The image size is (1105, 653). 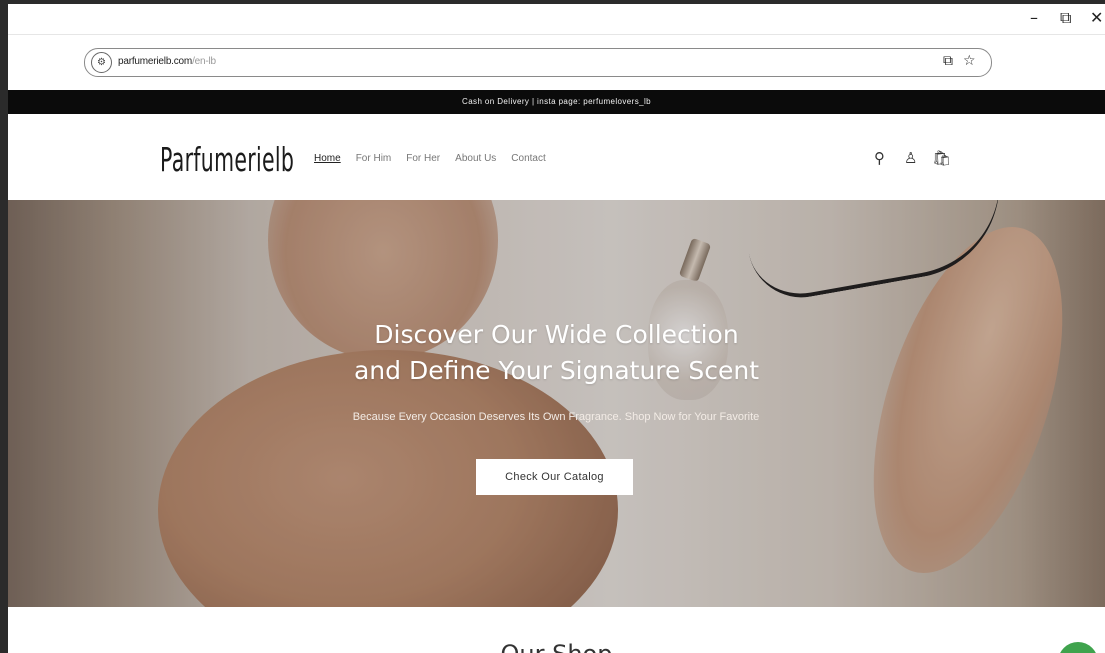 What do you see at coordinates (155, 61) in the screenshot?
I see `url-domain: parfumerielb.com` at bounding box center [155, 61].